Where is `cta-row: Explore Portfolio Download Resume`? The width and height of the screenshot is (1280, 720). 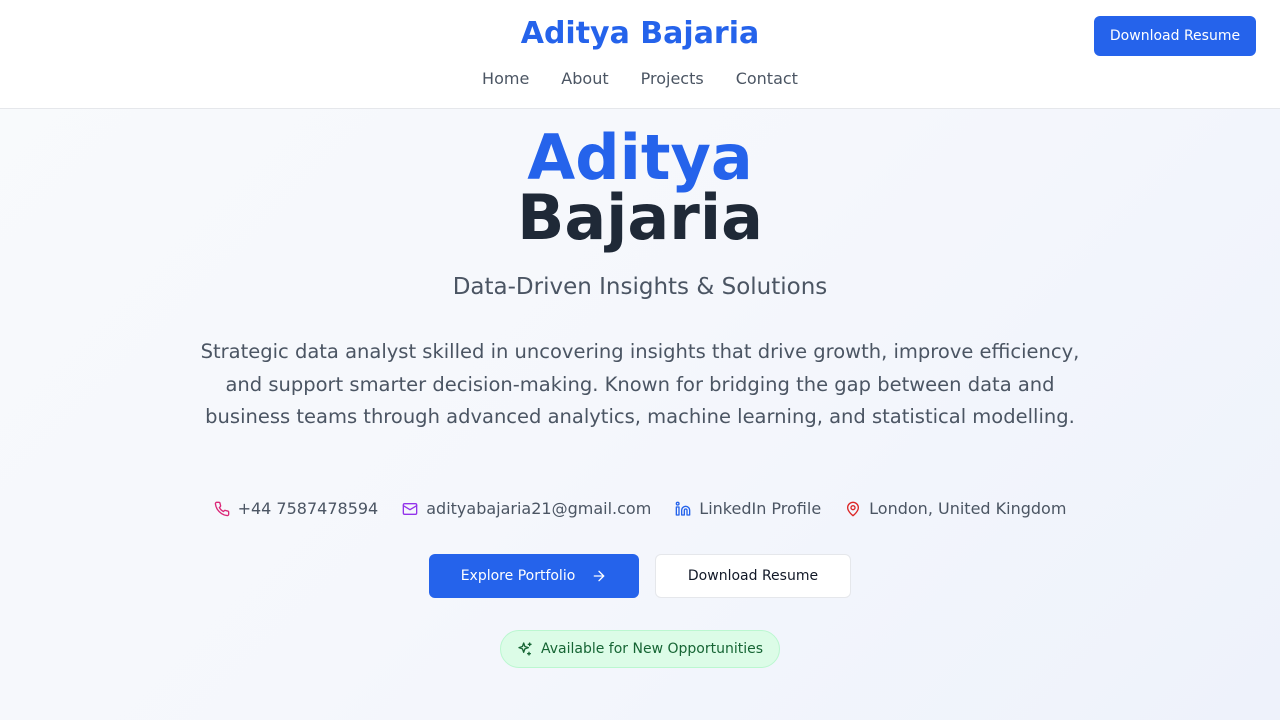
cta-row: Explore Portfolio Download Resume is located at coordinates (640, 576).